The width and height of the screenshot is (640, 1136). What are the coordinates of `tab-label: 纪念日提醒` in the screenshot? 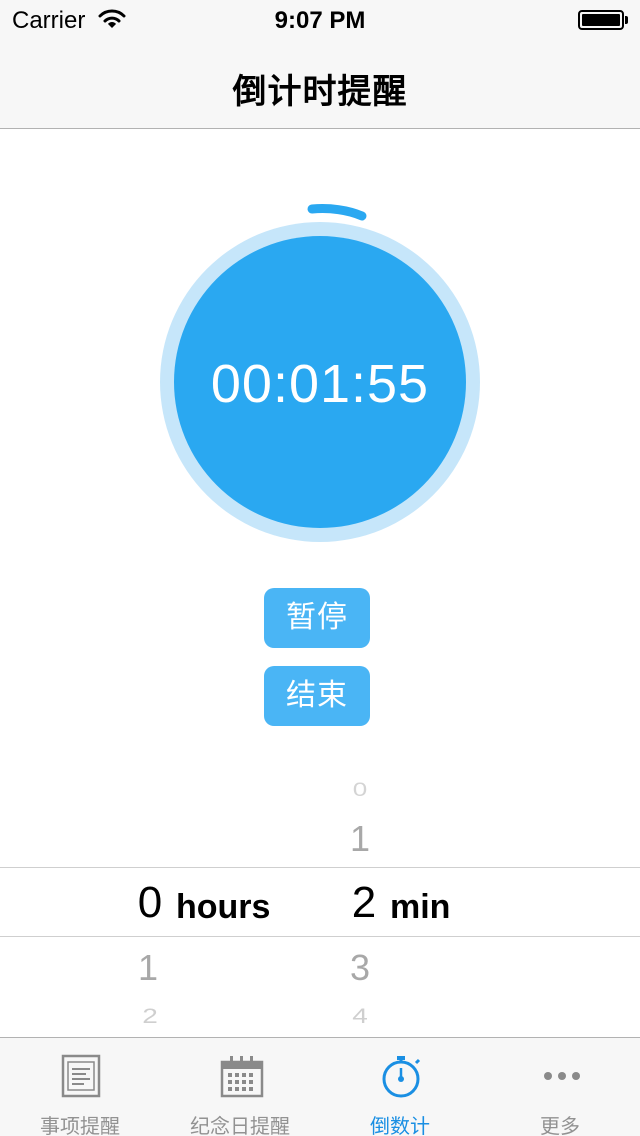 It's located at (240, 1126).